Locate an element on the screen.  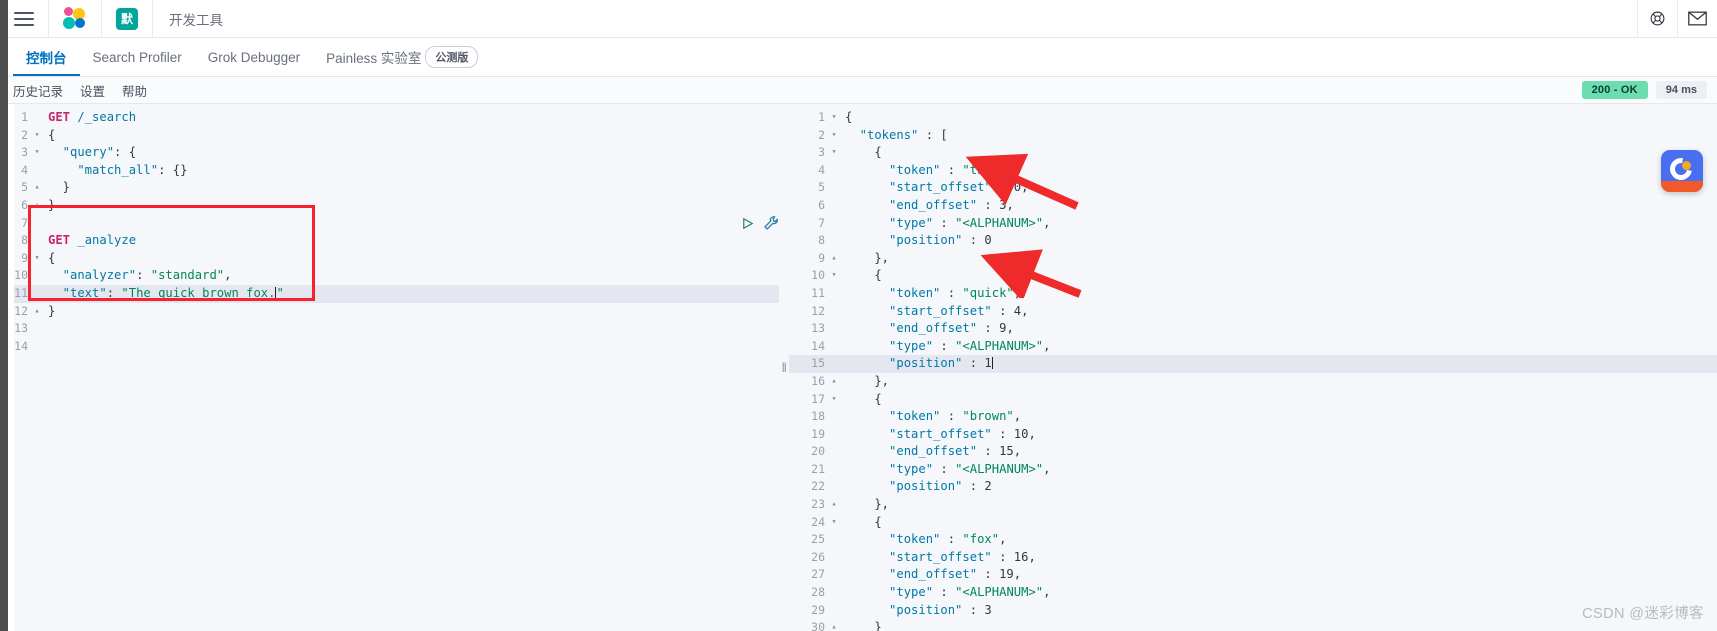
code-token: "token" is located at coordinates (893, 169).